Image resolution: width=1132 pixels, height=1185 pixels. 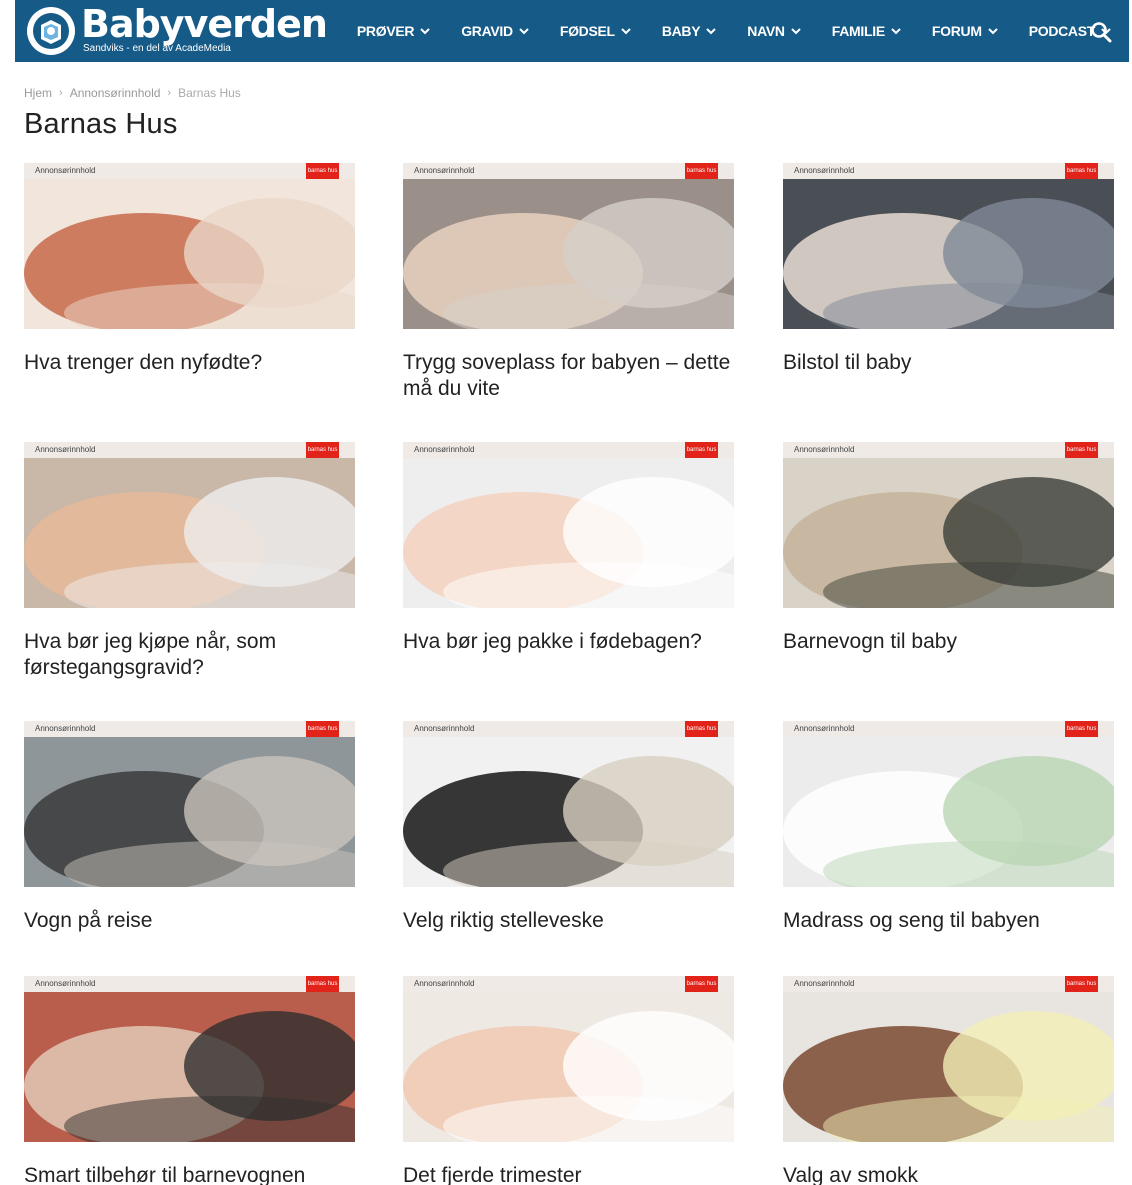 What do you see at coordinates (568, 1174) in the screenshot?
I see `article-title: Det fjerde trimester` at bounding box center [568, 1174].